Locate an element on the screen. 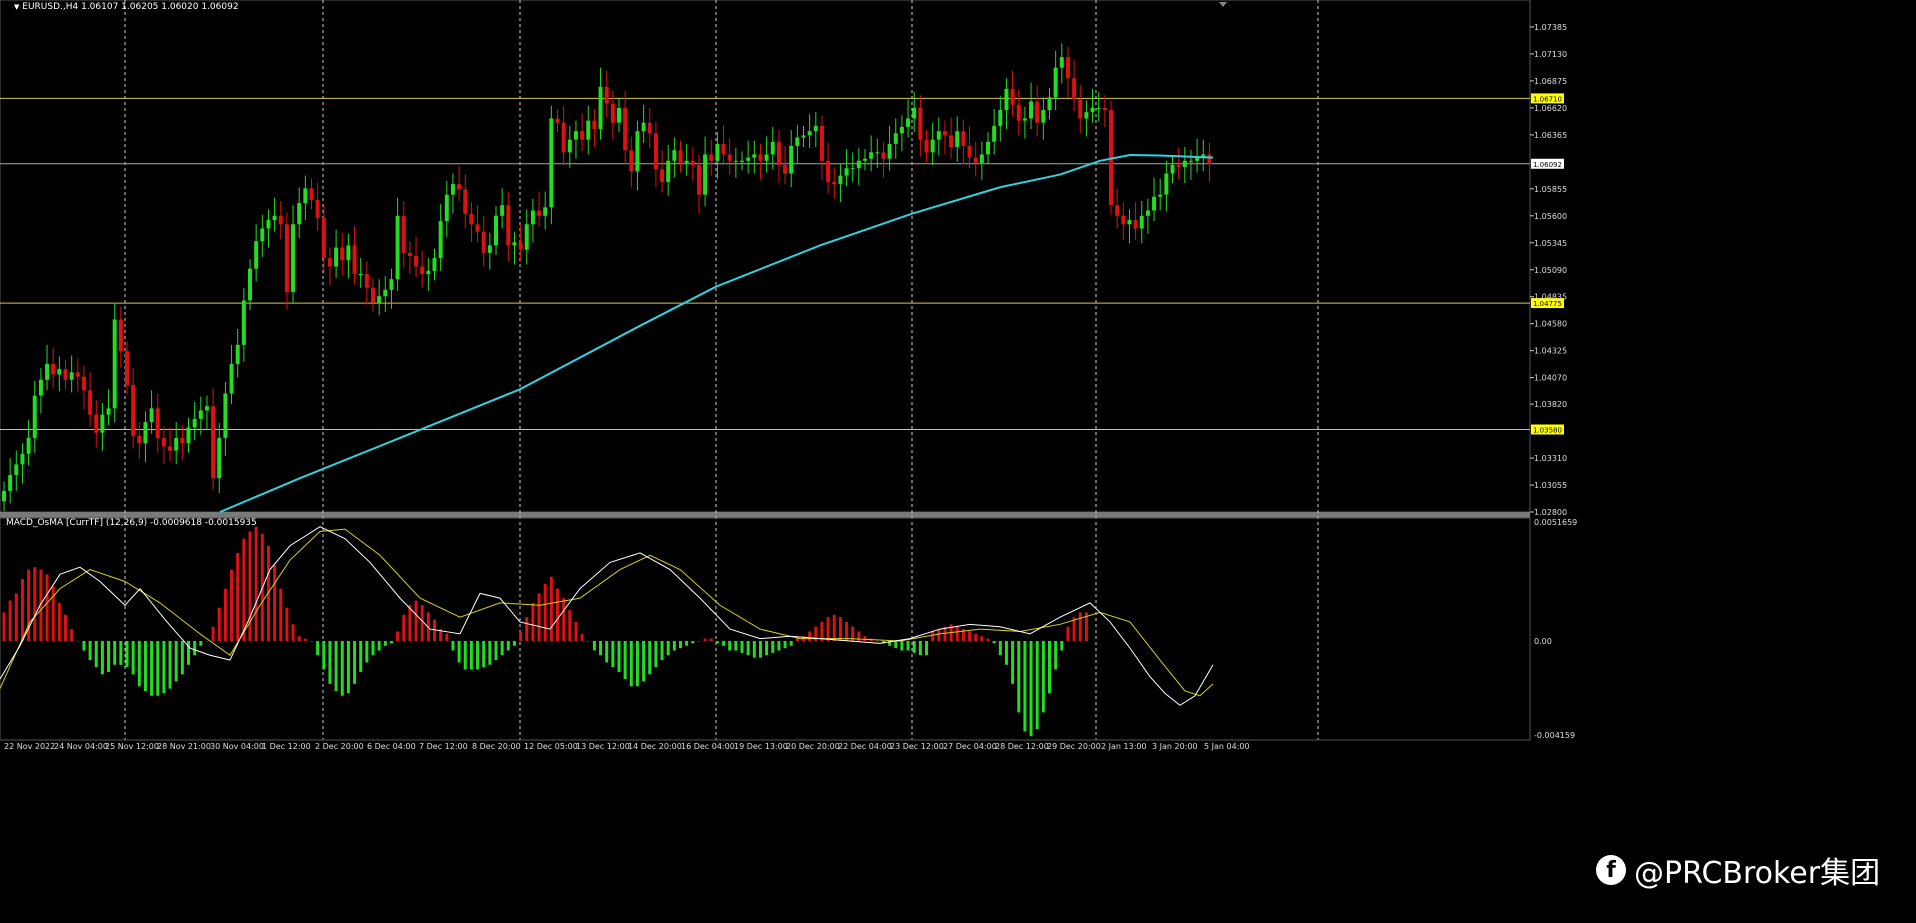 Image resolution: width=1916 pixels, height=923 pixels. x-tick-label: 3 Jan 20:00 is located at coordinates (1175, 746).